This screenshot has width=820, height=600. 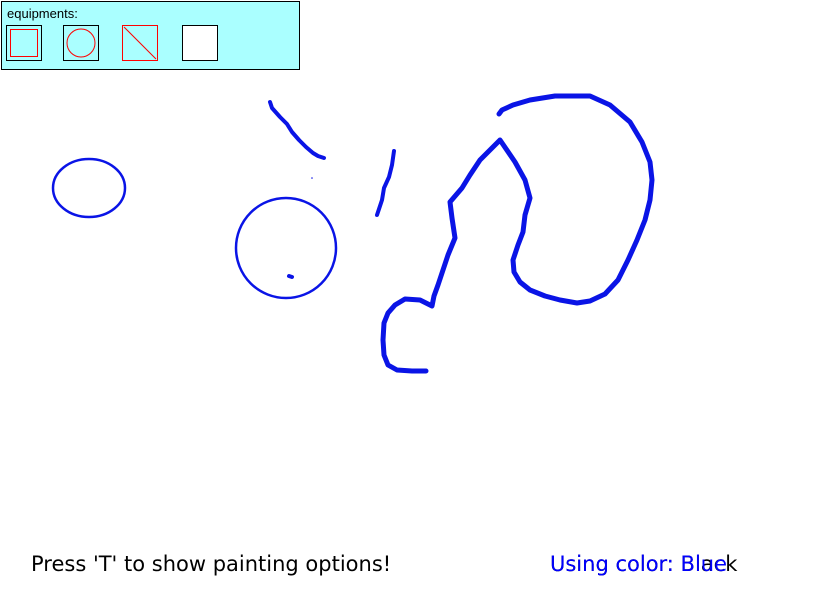 I want to click on line-icon, so click(x=140, y=43).